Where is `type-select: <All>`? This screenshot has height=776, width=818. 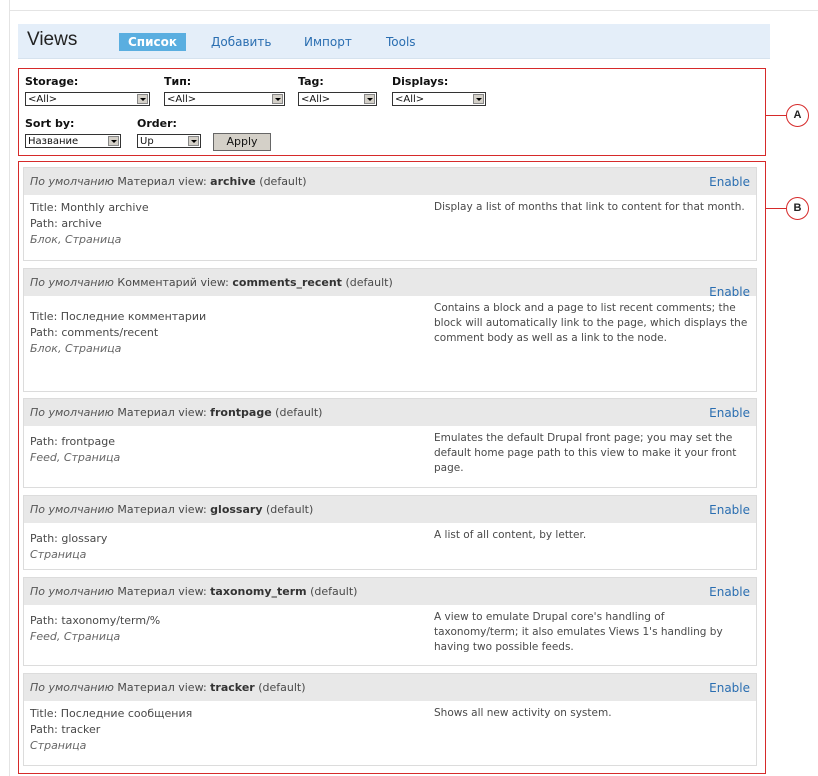 type-select: <All> is located at coordinates (224, 99).